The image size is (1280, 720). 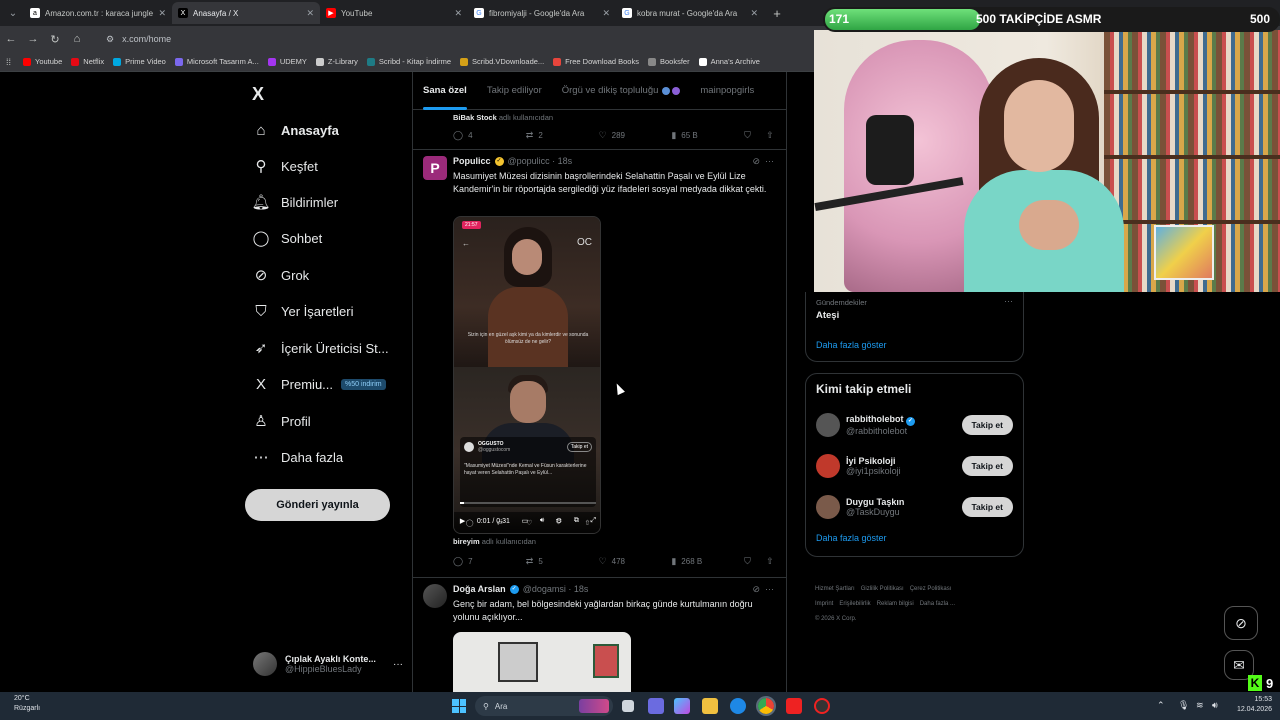 What do you see at coordinates (280, 421) in the screenshot?
I see `sidebar-item: ♙ Profil` at bounding box center [280, 421].